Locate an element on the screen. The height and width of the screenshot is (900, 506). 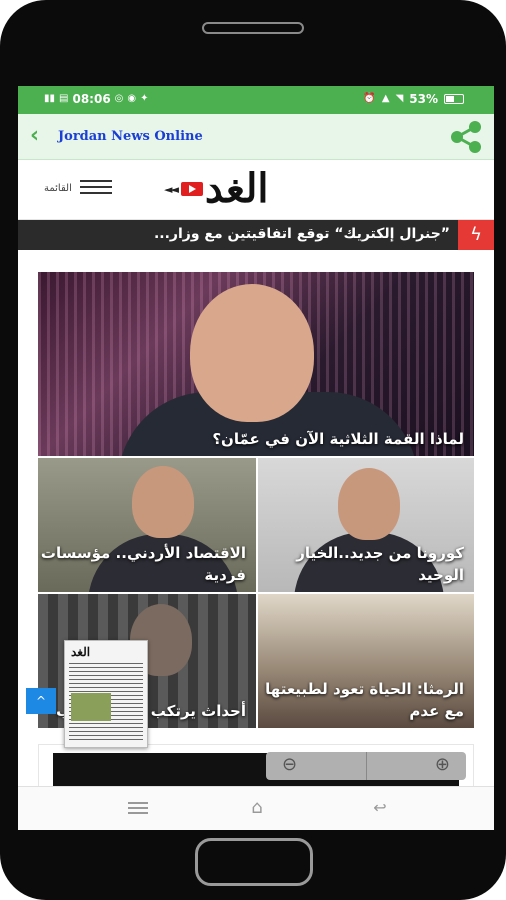
home-icon: ⌂ is located at coordinates (257, 808).